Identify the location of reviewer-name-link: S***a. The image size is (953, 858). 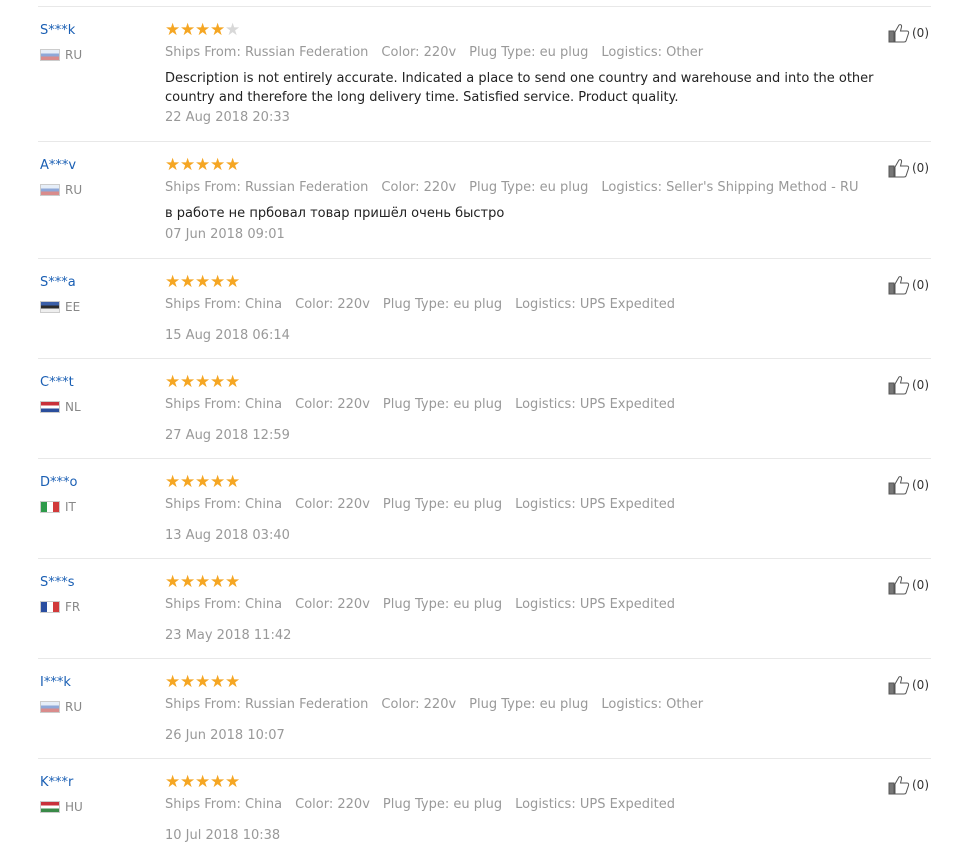
(58, 282).